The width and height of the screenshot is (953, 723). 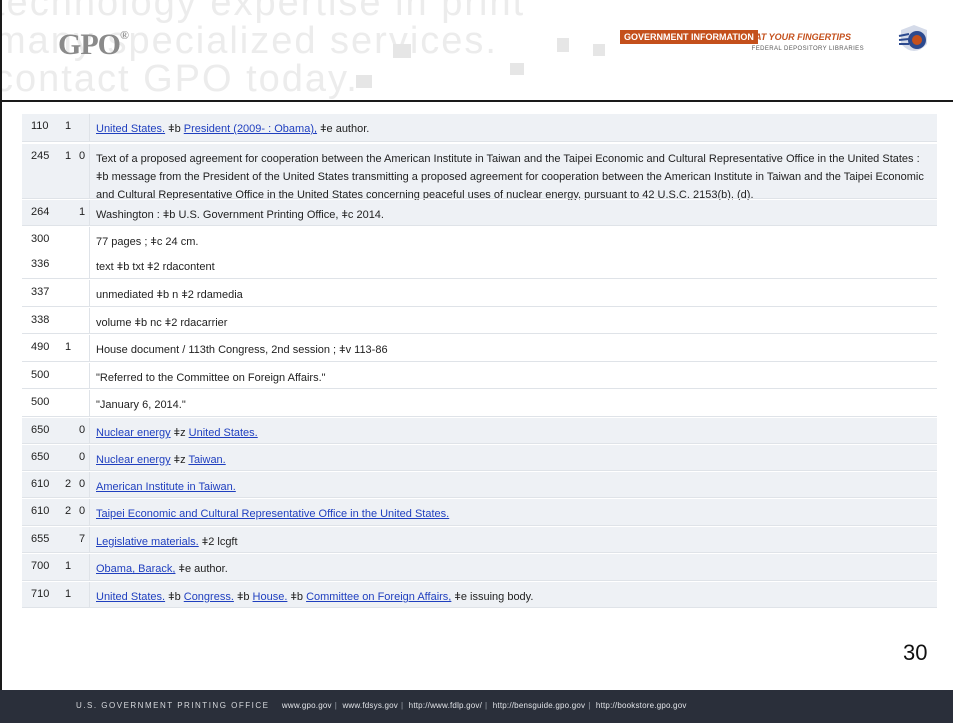 What do you see at coordinates (270, 597) in the screenshot?
I see `heading-link: House.` at bounding box center [270, 597].